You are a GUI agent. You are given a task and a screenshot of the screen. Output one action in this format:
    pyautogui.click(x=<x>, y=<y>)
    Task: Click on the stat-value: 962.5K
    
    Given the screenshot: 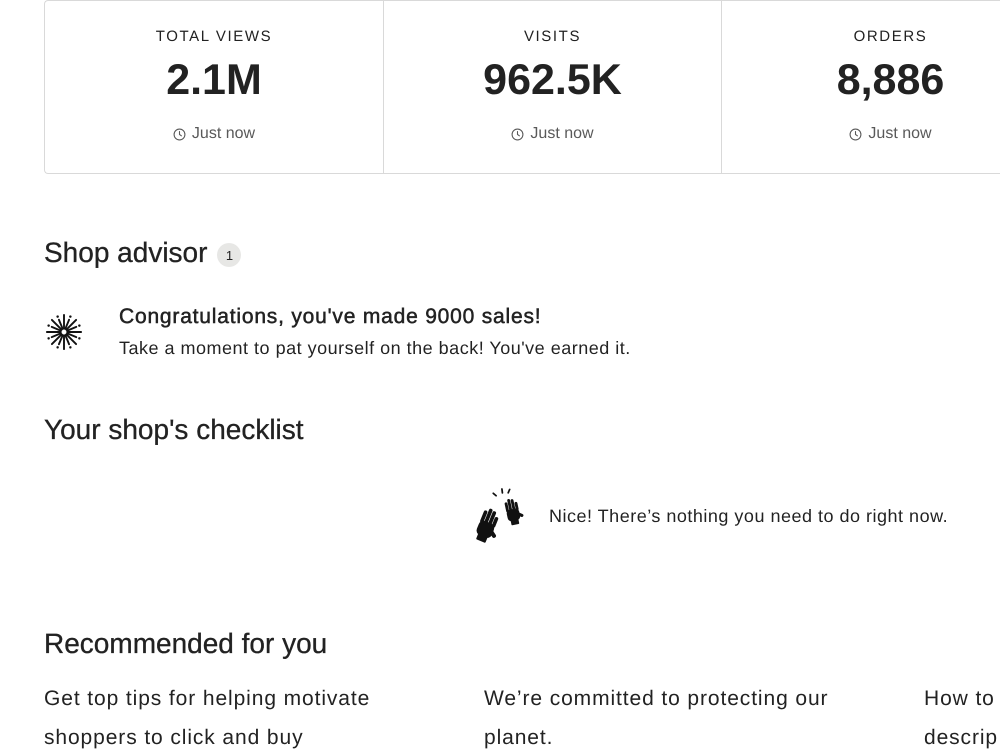 What is the action you would take?
    pyautogui.click(x=552, y=80)
    